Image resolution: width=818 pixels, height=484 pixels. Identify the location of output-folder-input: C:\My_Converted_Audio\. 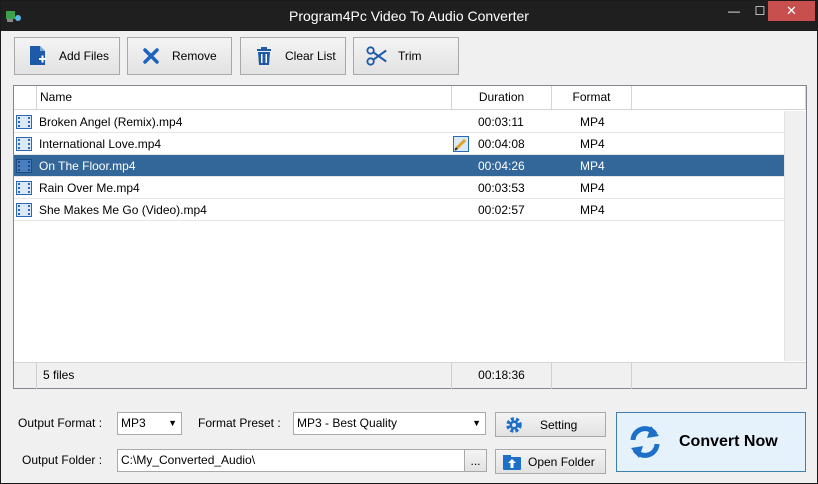
(291, 460).